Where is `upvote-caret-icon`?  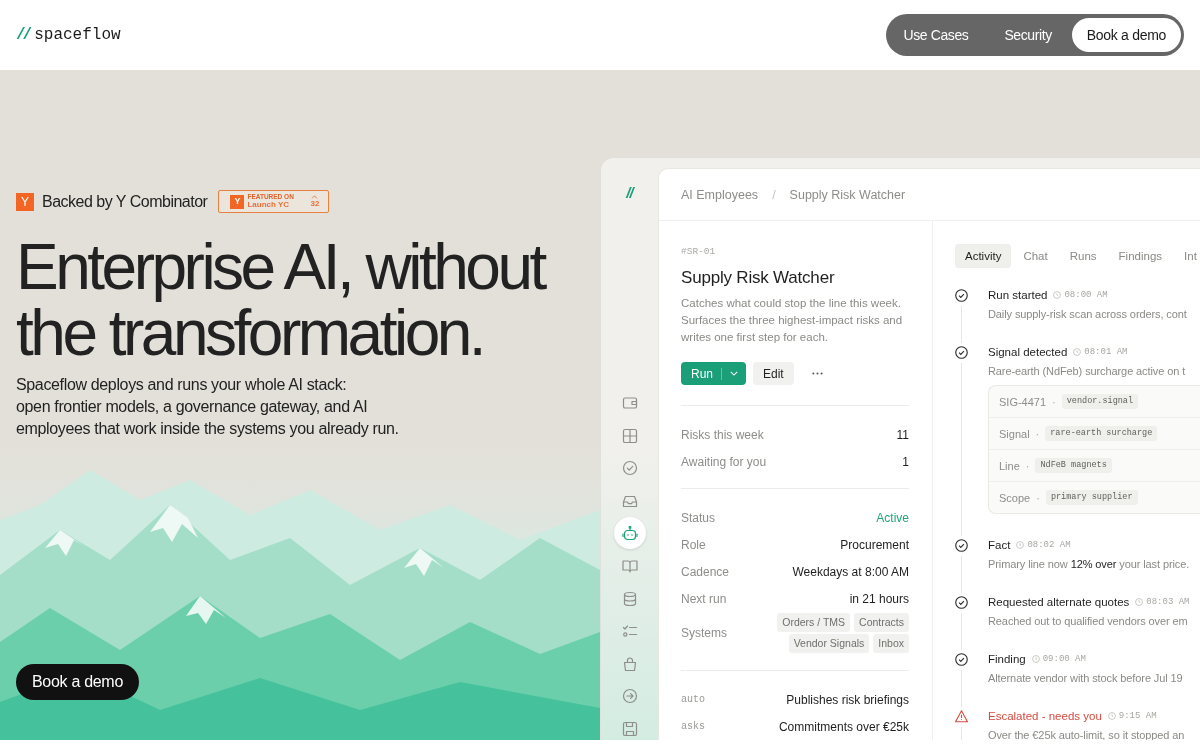
upvote-caret-icon is located at coordinates (315, 197).